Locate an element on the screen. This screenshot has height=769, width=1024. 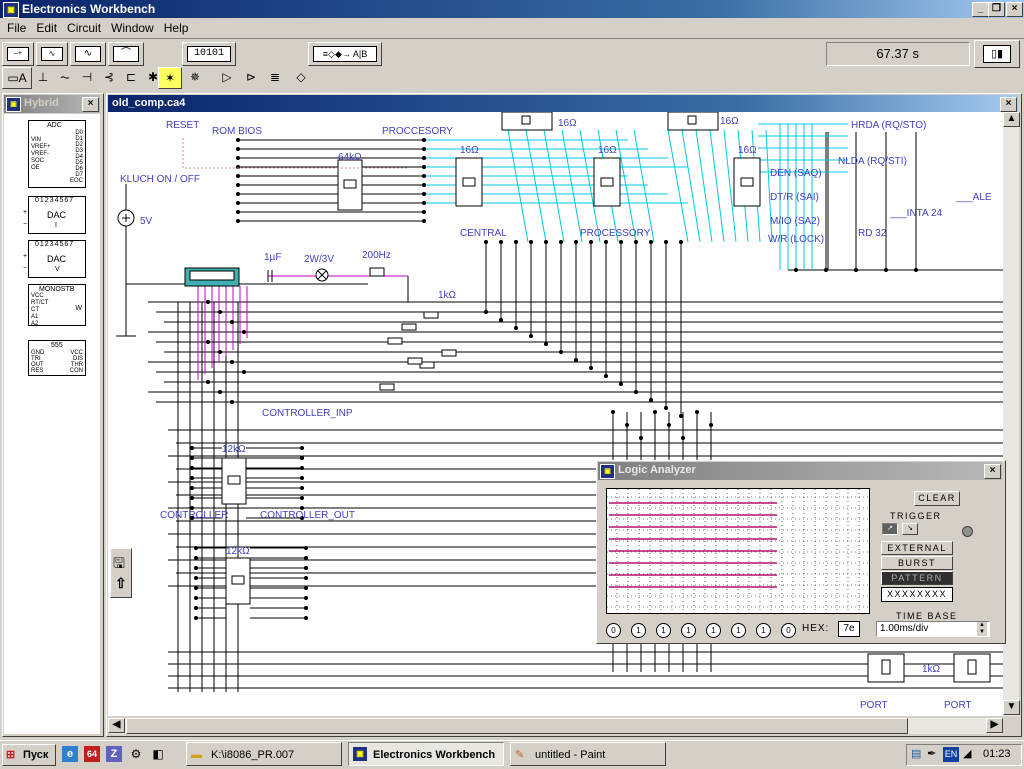
label-16ohm-5: 16Ω is located at coordinates (747, 150).